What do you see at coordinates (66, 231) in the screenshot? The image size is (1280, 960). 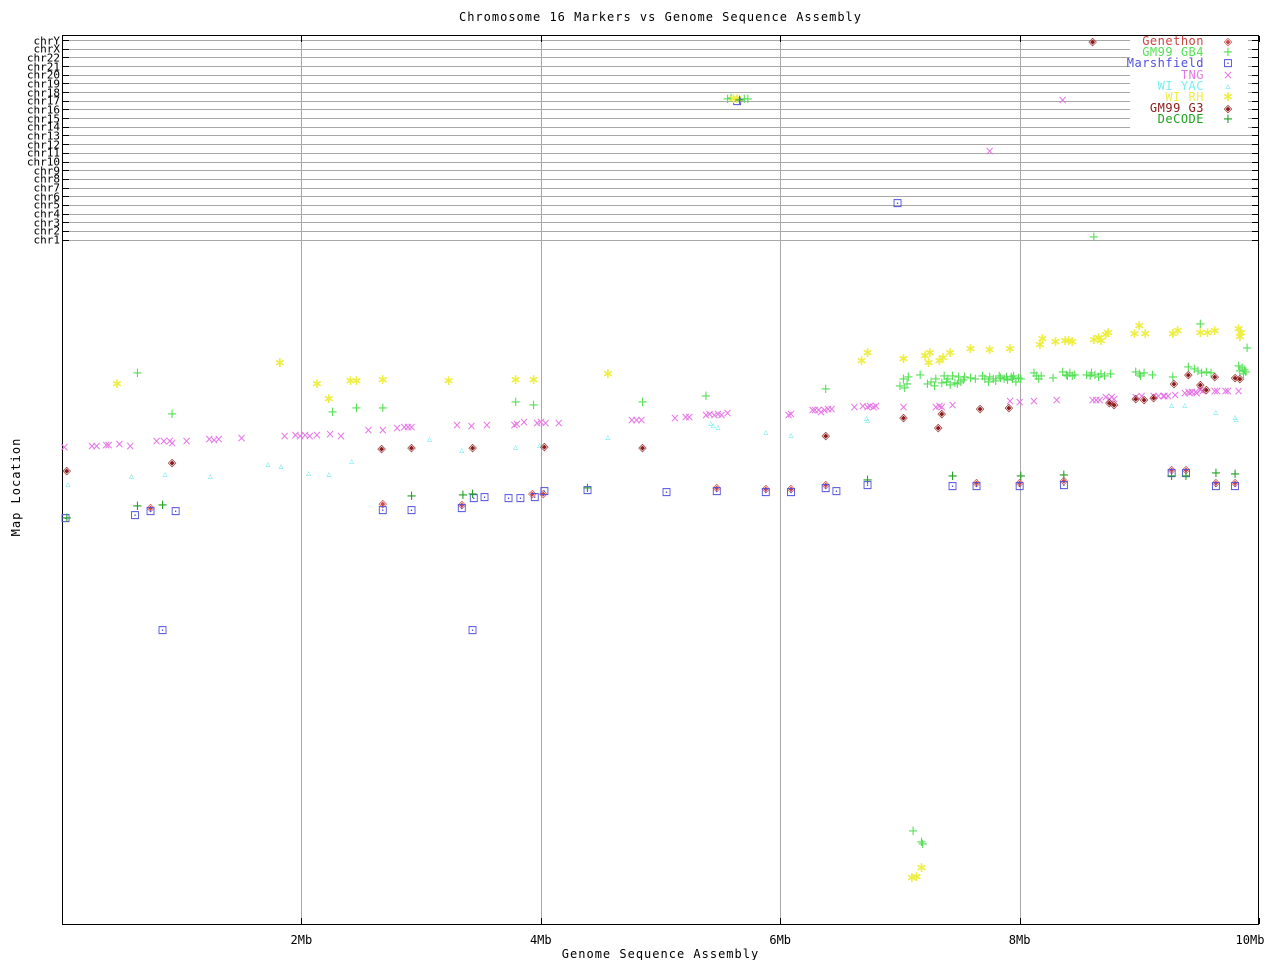 I see `left-tick-chr2` at bounding box center [66, 231].